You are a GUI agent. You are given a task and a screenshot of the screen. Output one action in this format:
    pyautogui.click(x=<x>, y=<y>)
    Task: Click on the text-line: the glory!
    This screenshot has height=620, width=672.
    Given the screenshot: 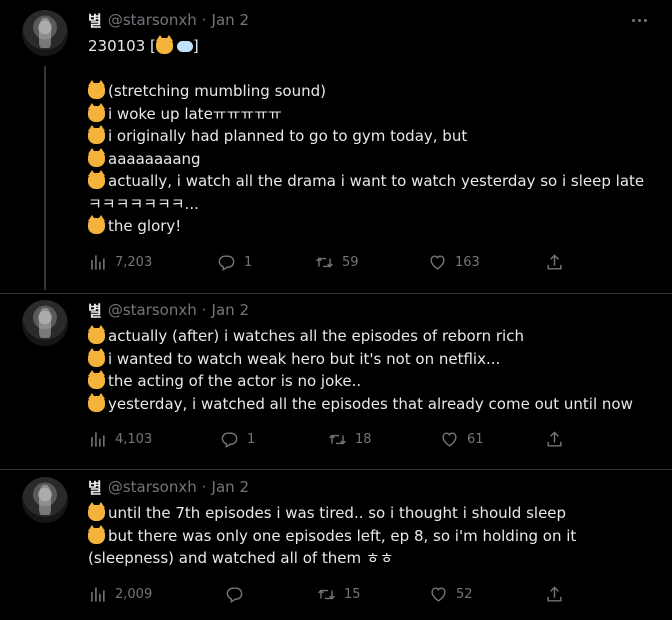 What is the action you would take?
    pyautogui.click(x=373, y=226)
    